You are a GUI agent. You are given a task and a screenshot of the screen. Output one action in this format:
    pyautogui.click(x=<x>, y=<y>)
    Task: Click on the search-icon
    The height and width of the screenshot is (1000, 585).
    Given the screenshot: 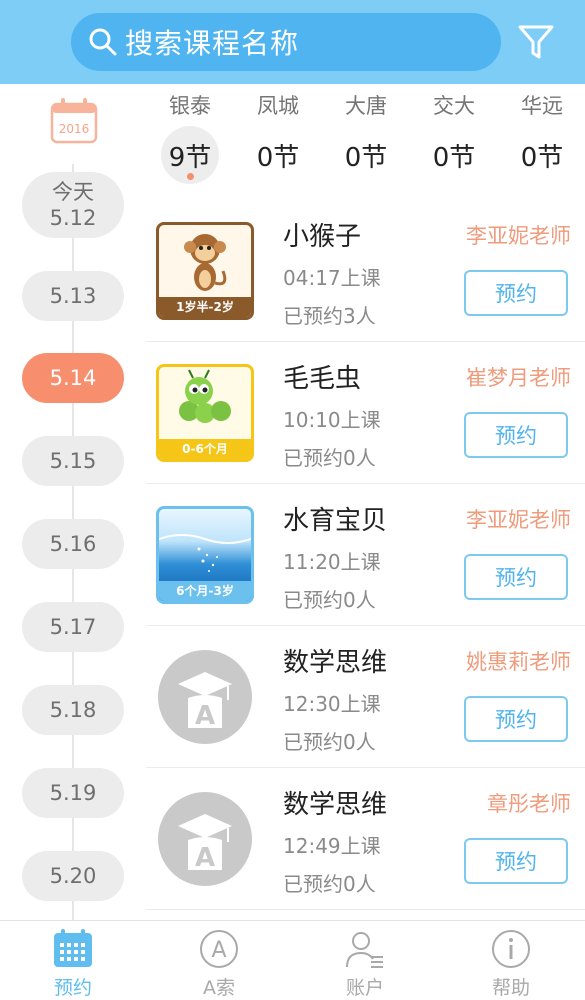 What is the action you would take?
    pyautogui.click(x=103, y=42)
    